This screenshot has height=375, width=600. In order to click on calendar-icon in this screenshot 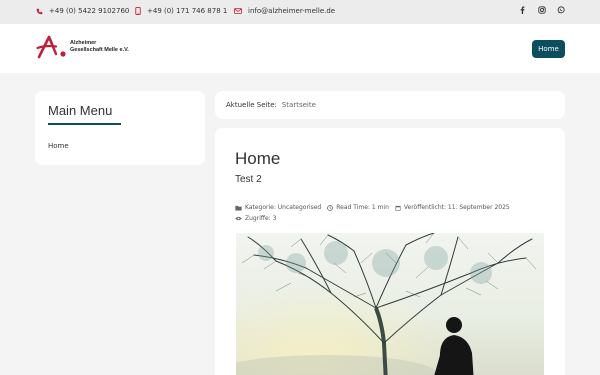, I will do `click(398, 208)`.